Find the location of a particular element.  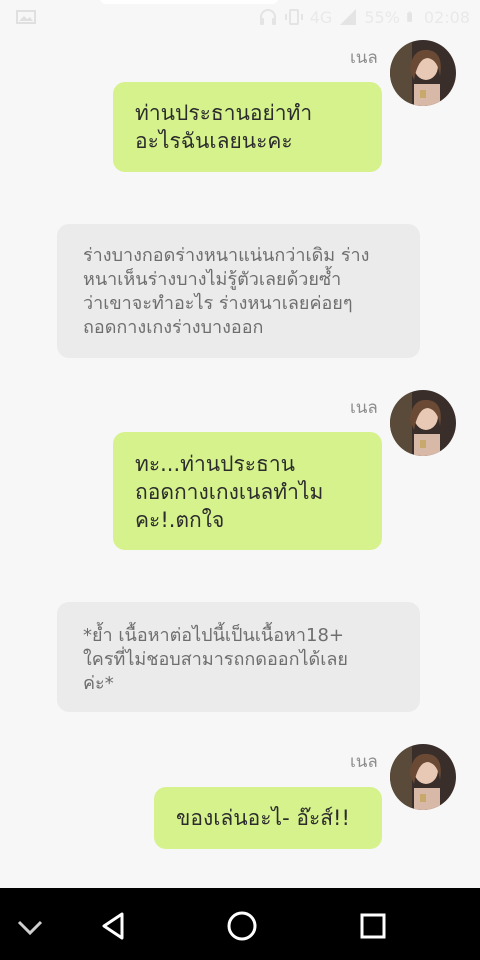

message-bubble-me: ของเล่นอะไ- อ๊ะส์!! is located at coordinates (268, 818).